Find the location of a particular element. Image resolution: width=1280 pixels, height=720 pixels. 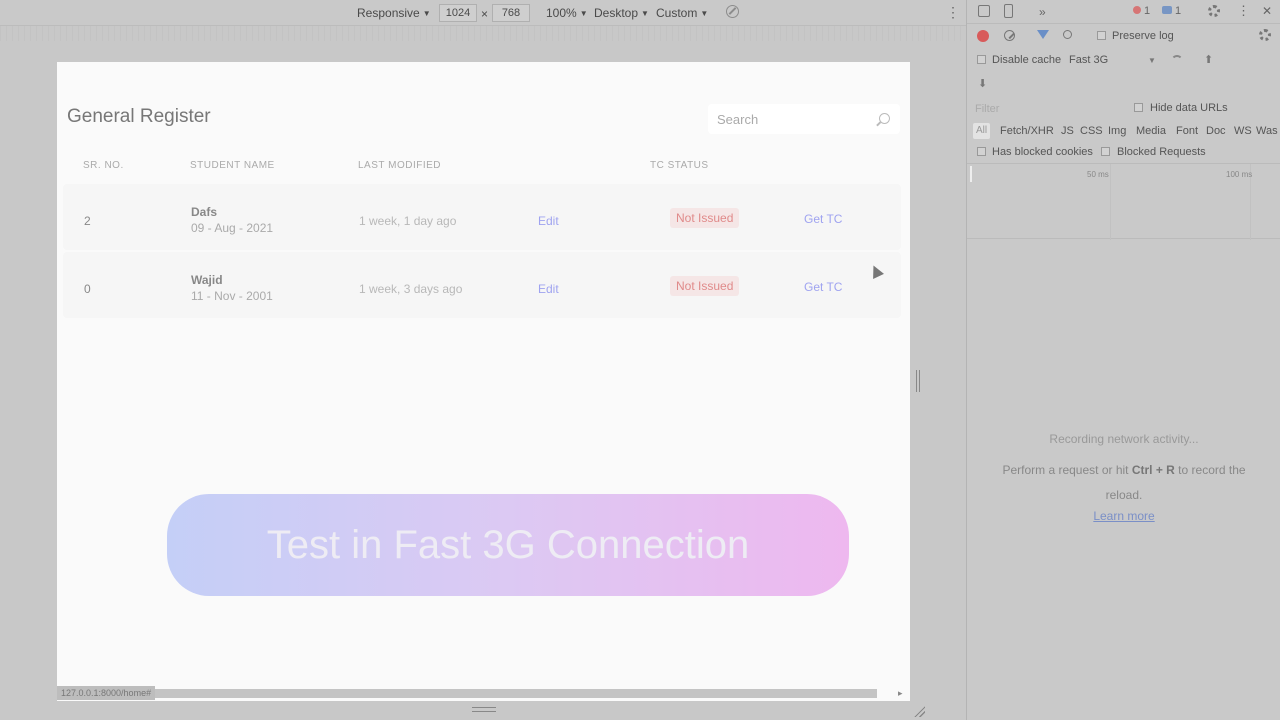

rotate-icon is located at coordinates (732, 11).